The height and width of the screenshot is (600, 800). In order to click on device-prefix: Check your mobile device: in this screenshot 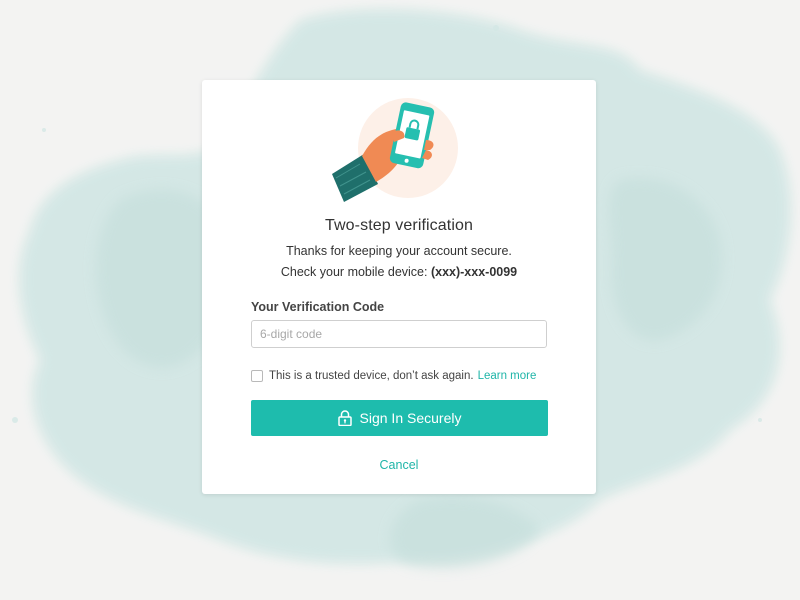, I will do `click(355, 272)`.